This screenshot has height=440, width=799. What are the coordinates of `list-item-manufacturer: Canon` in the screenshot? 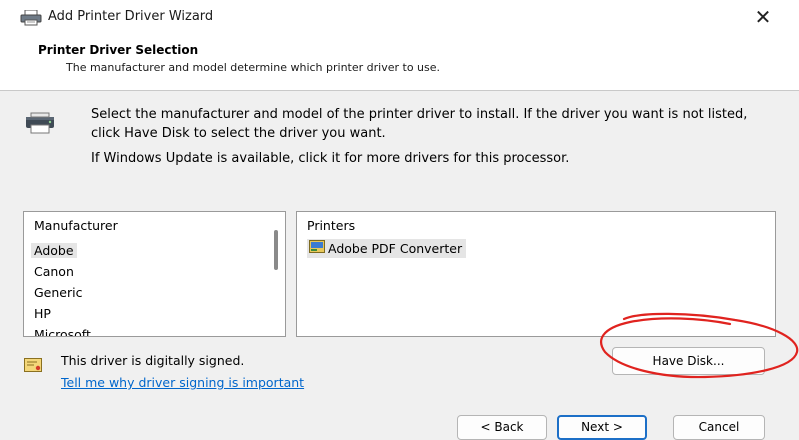 It's located at (54, 271).